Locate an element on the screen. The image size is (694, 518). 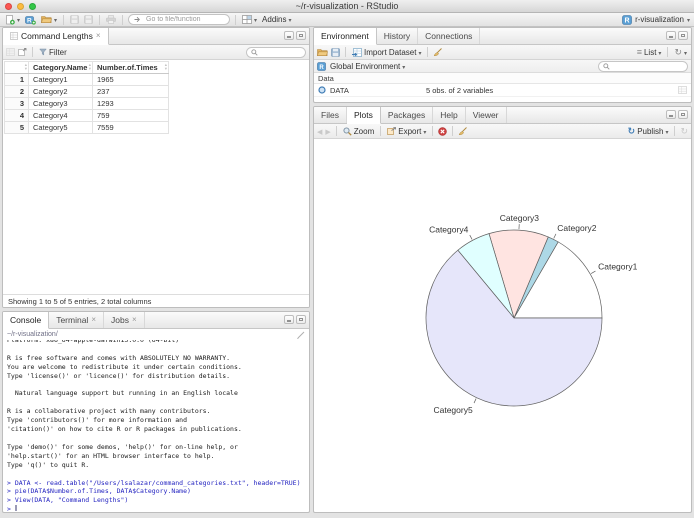
environment-object-row: DATA 5 obs. of 2 variables is located at coordinates (502, 90).